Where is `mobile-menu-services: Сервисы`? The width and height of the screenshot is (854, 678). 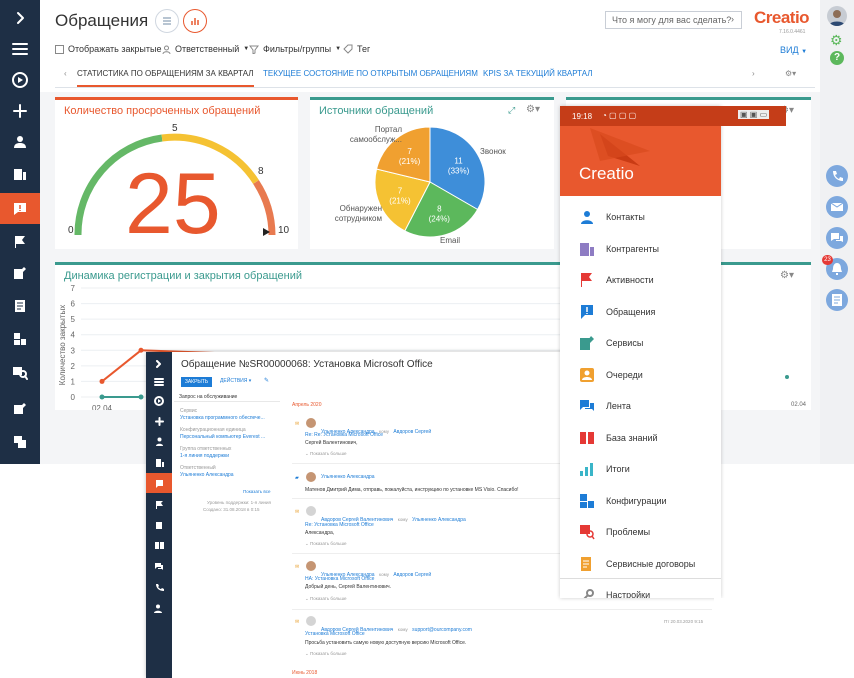
mobile-menu-services: Сервисы is located at coordinates (640, 342).